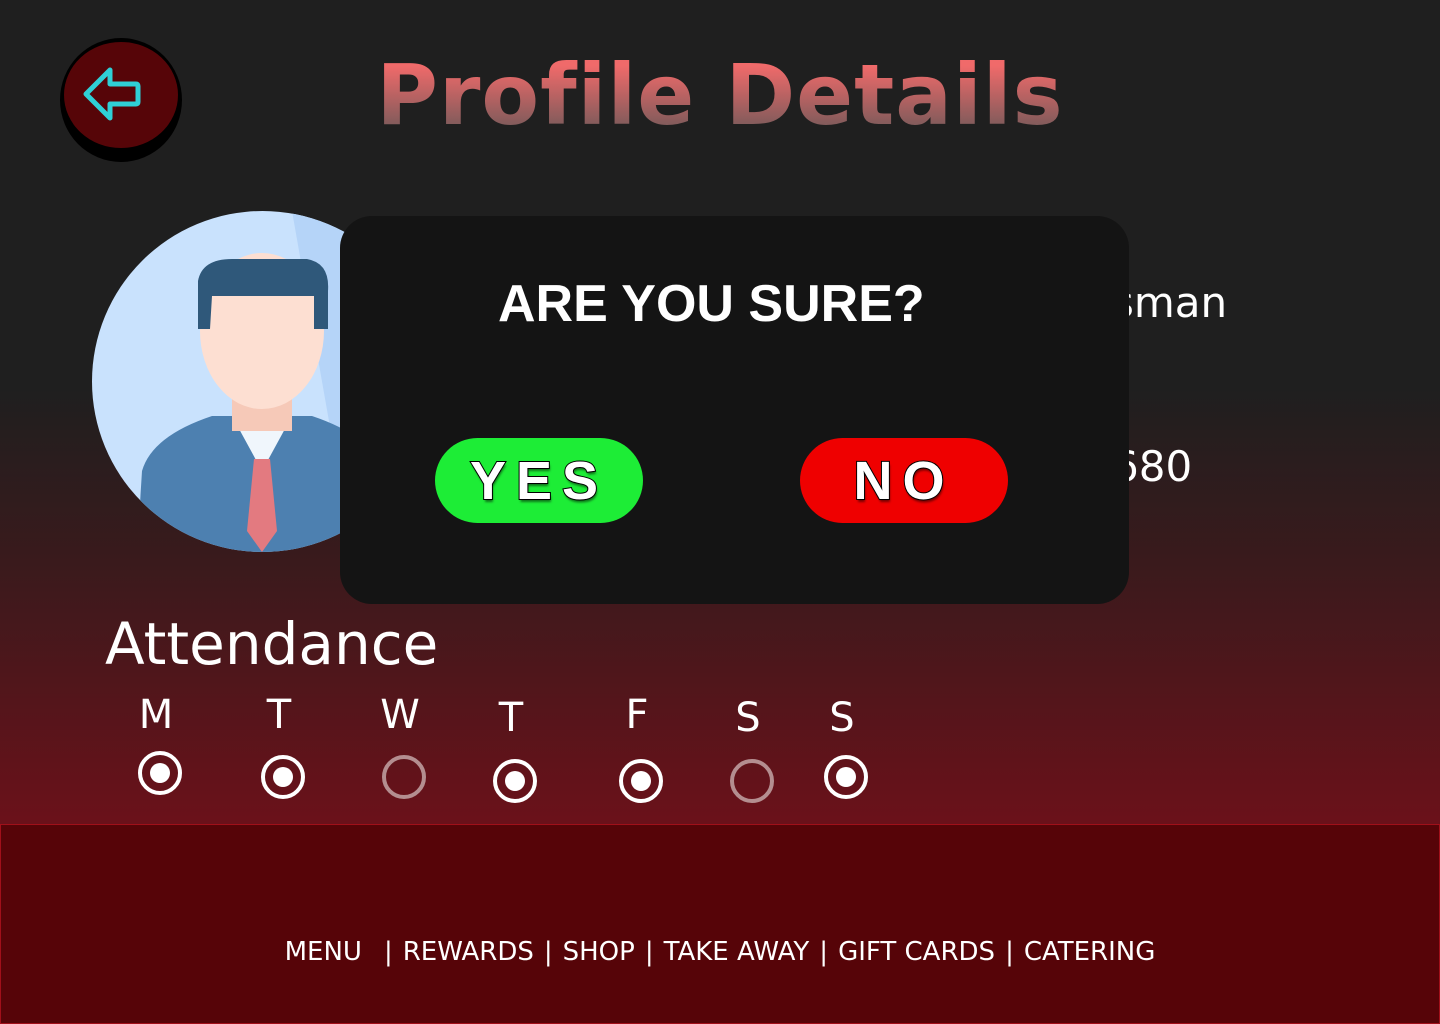 The height and width of the screenshot is (1024, 1440). What do you see at coordinates (637, 715) in the screenshot?
I see `day-label: F` at bounding box center [637, 715].